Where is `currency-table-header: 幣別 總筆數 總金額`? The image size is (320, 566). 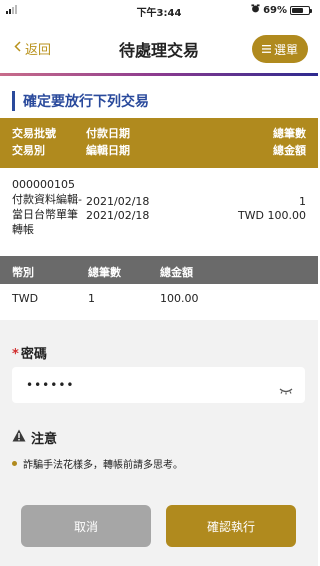
currency-table-header: 幣別 總筆數 總金額 is located at coordinates (159, 270).